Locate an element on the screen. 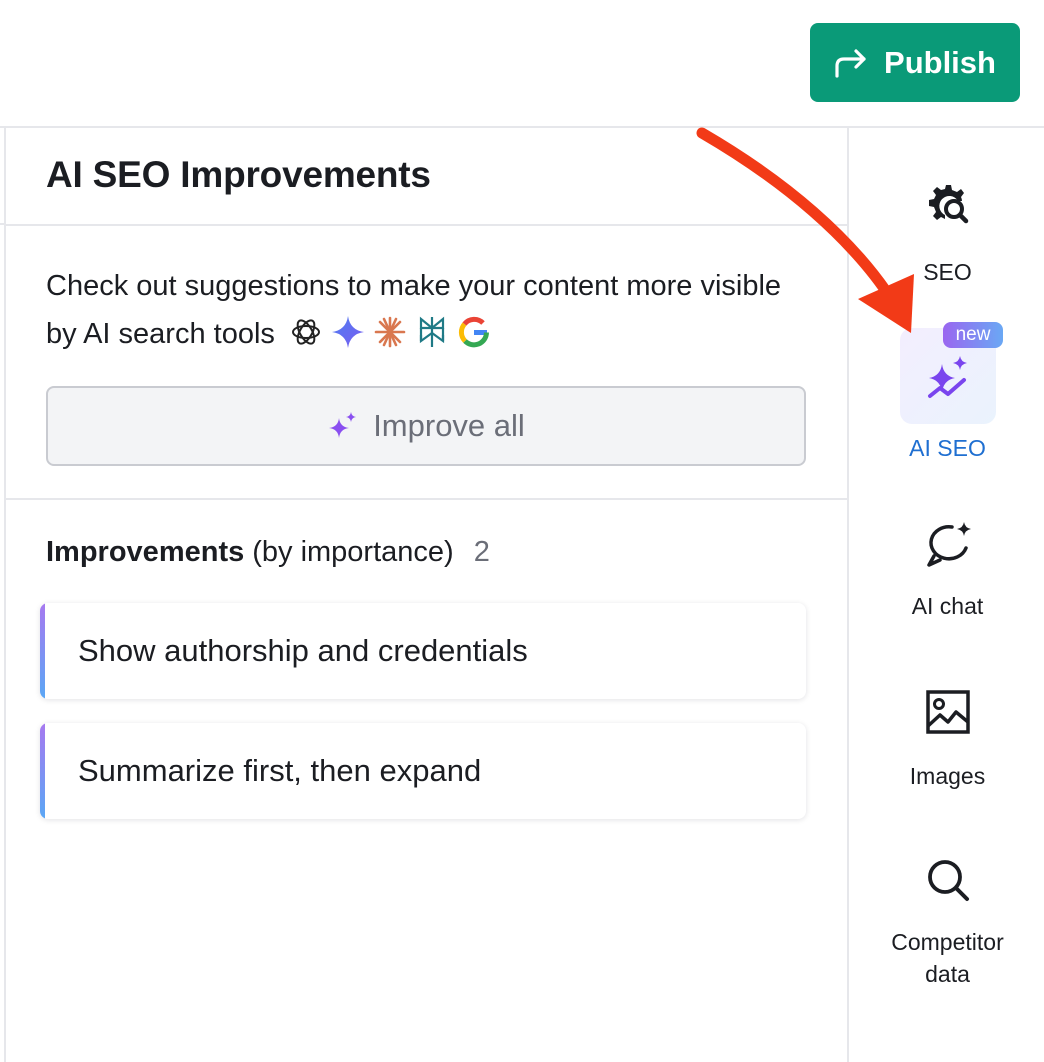  improvement-card: Show authorship and credentials is located at coordinates (423, 651).